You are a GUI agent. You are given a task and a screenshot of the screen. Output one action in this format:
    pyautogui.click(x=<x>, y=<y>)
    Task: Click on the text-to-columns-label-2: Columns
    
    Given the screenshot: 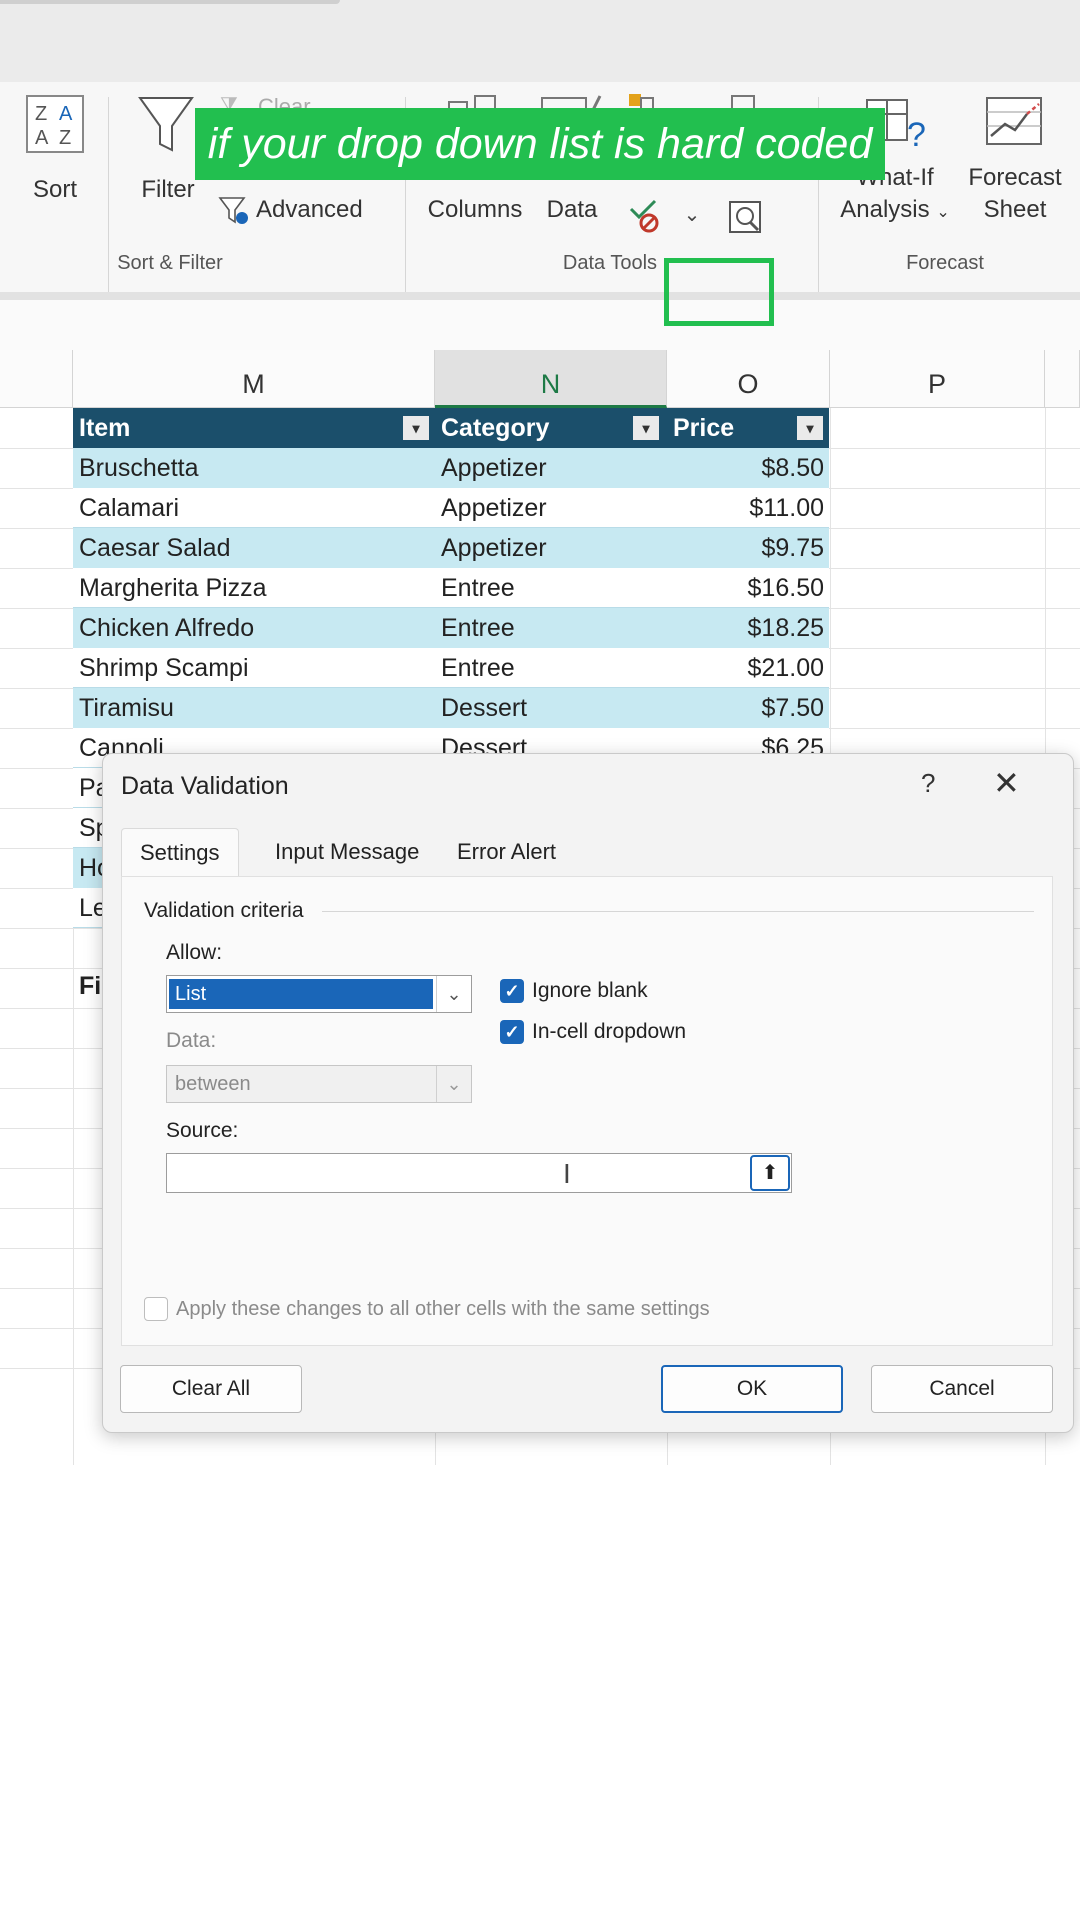 What is the action you would take?
    pyautogui.click(x=475, y=209)
    